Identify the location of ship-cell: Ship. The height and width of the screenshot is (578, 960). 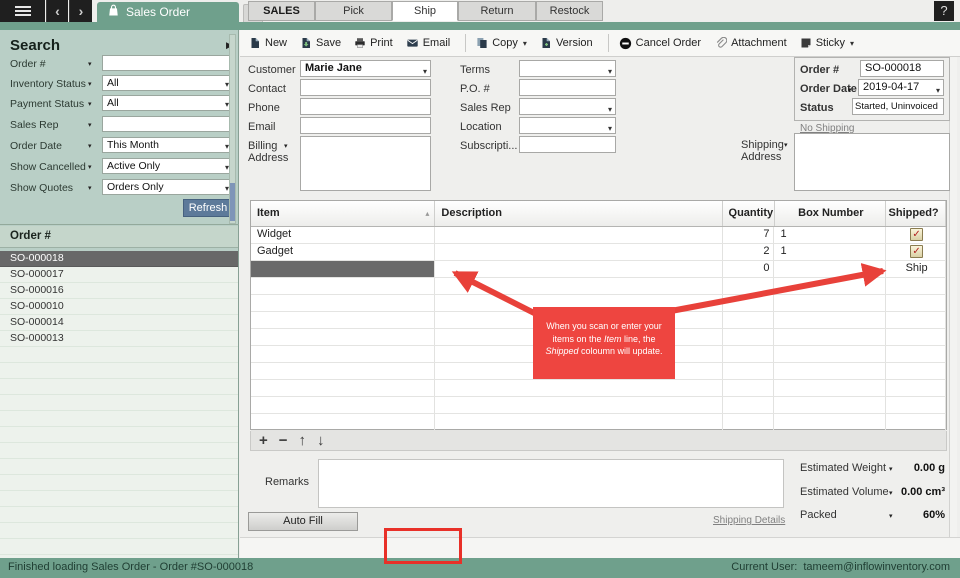
(916, 269).